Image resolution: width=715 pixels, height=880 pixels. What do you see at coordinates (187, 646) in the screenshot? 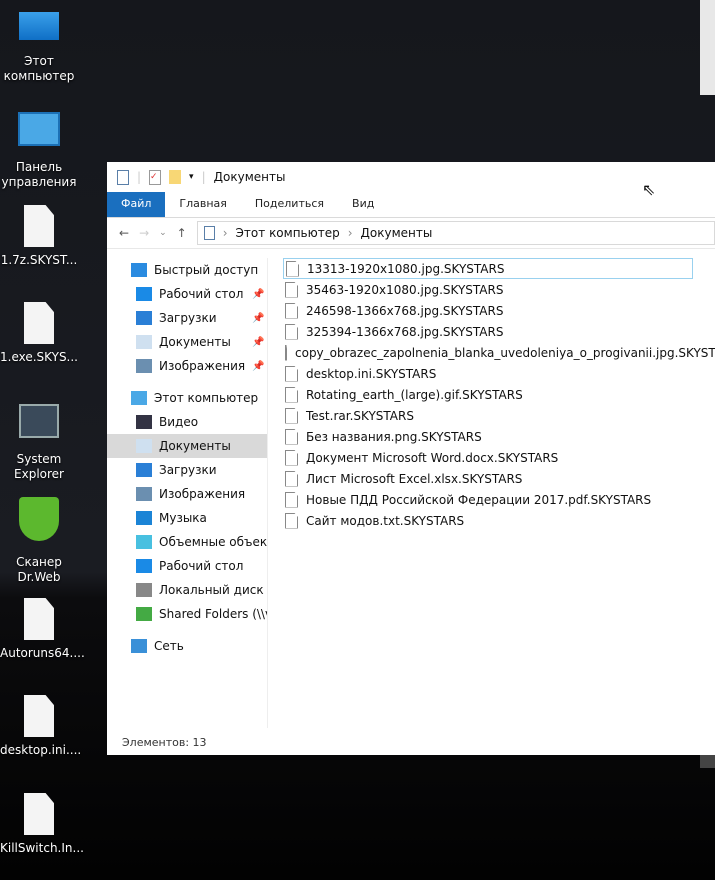
I see `nav-item: Сеть` at bounding box center [187, 646].